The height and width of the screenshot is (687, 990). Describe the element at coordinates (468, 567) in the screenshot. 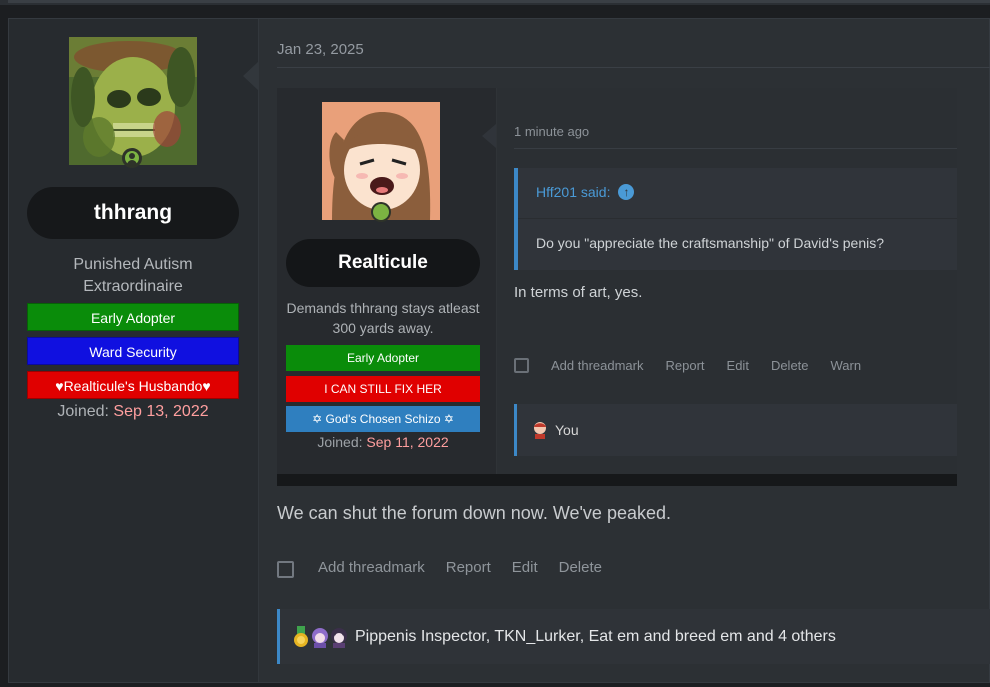

I see `report-link: Report` at that location.